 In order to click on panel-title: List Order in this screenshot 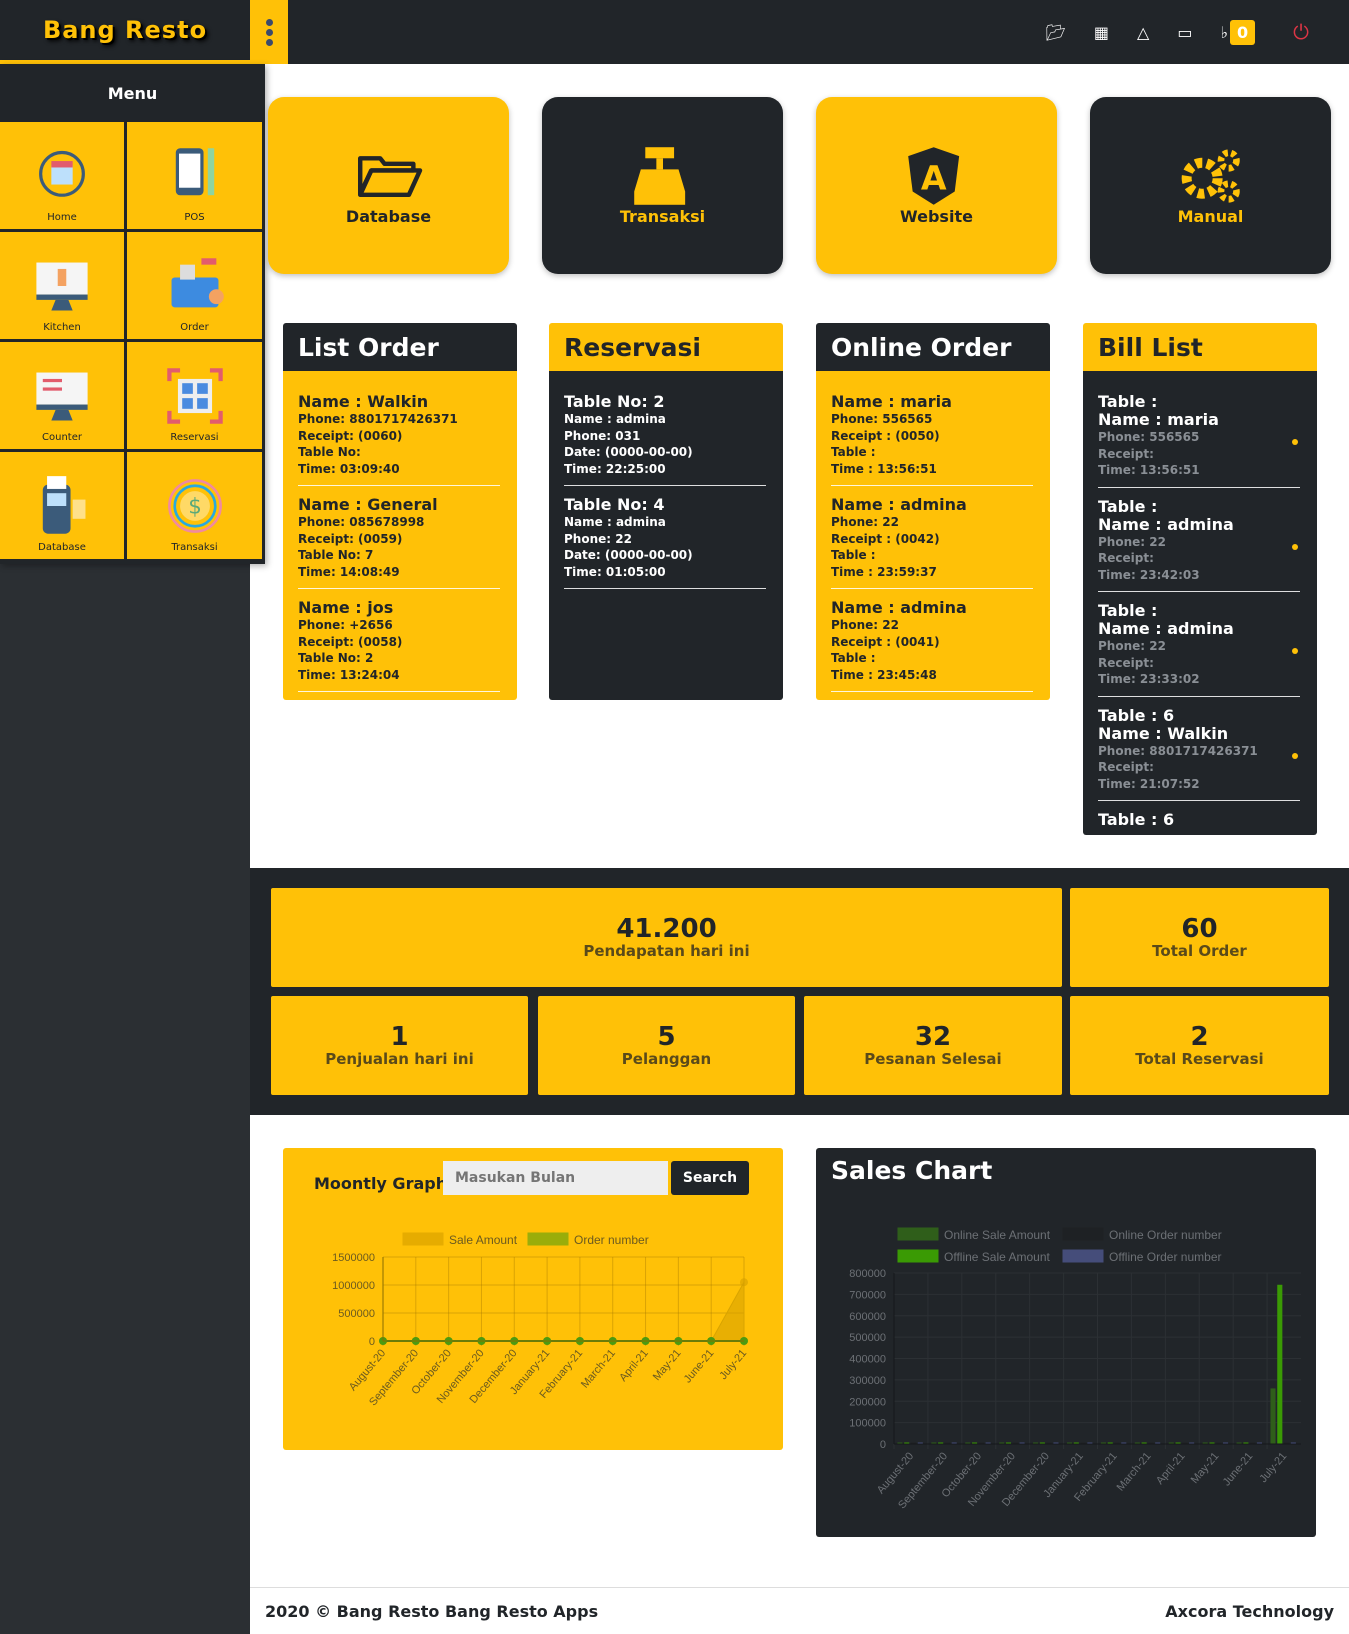, I will do `click(400, 347)`.